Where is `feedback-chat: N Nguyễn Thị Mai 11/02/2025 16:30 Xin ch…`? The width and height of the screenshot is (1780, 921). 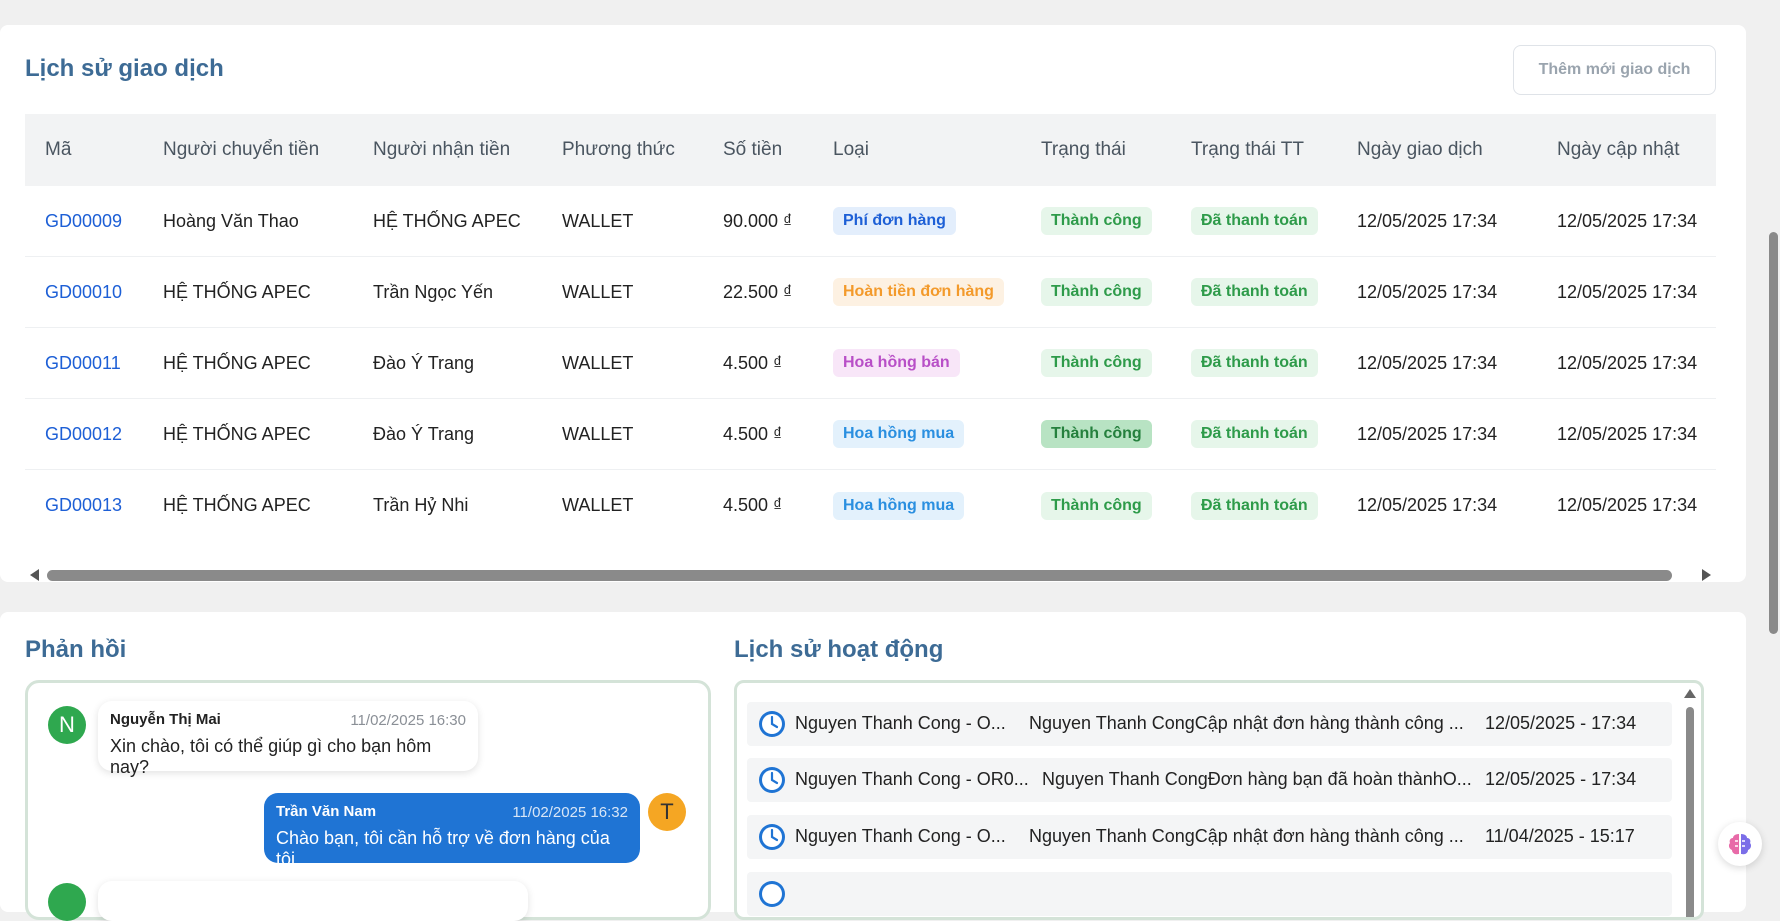 feedback-chat: N Nguyễn Thị Mai 11/02/2025 16:30 Xin ch… is located at coordinates (368, 800).